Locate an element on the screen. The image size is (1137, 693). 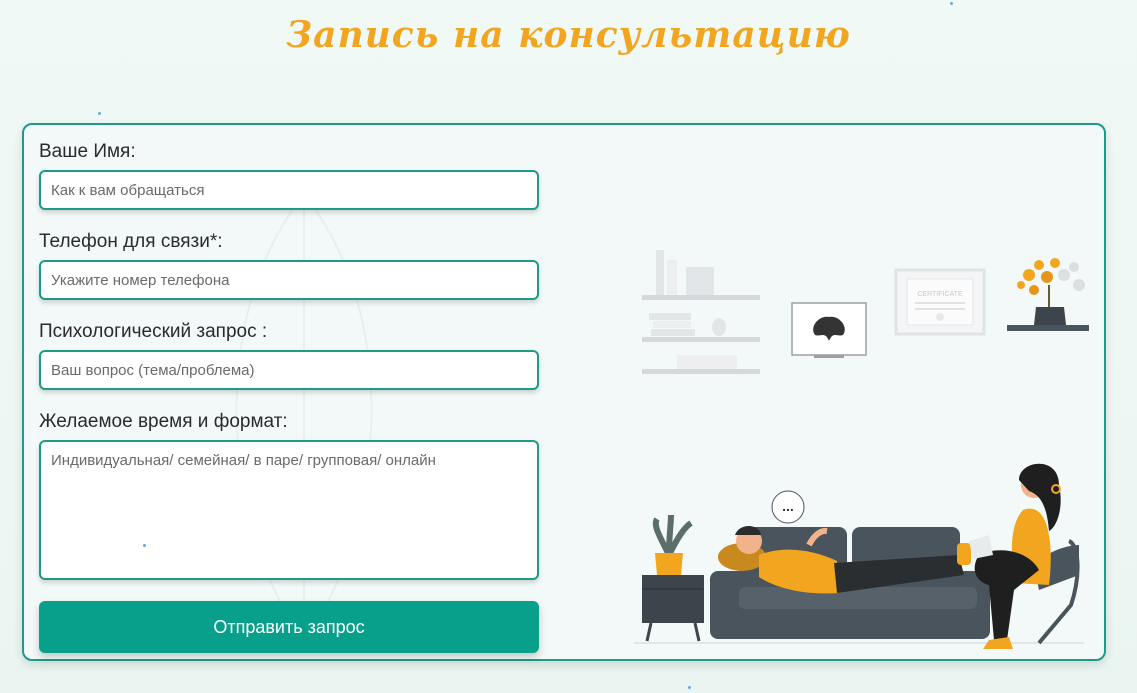
phone-group: Телефон для связи*: is located at coordinates (289, 265).